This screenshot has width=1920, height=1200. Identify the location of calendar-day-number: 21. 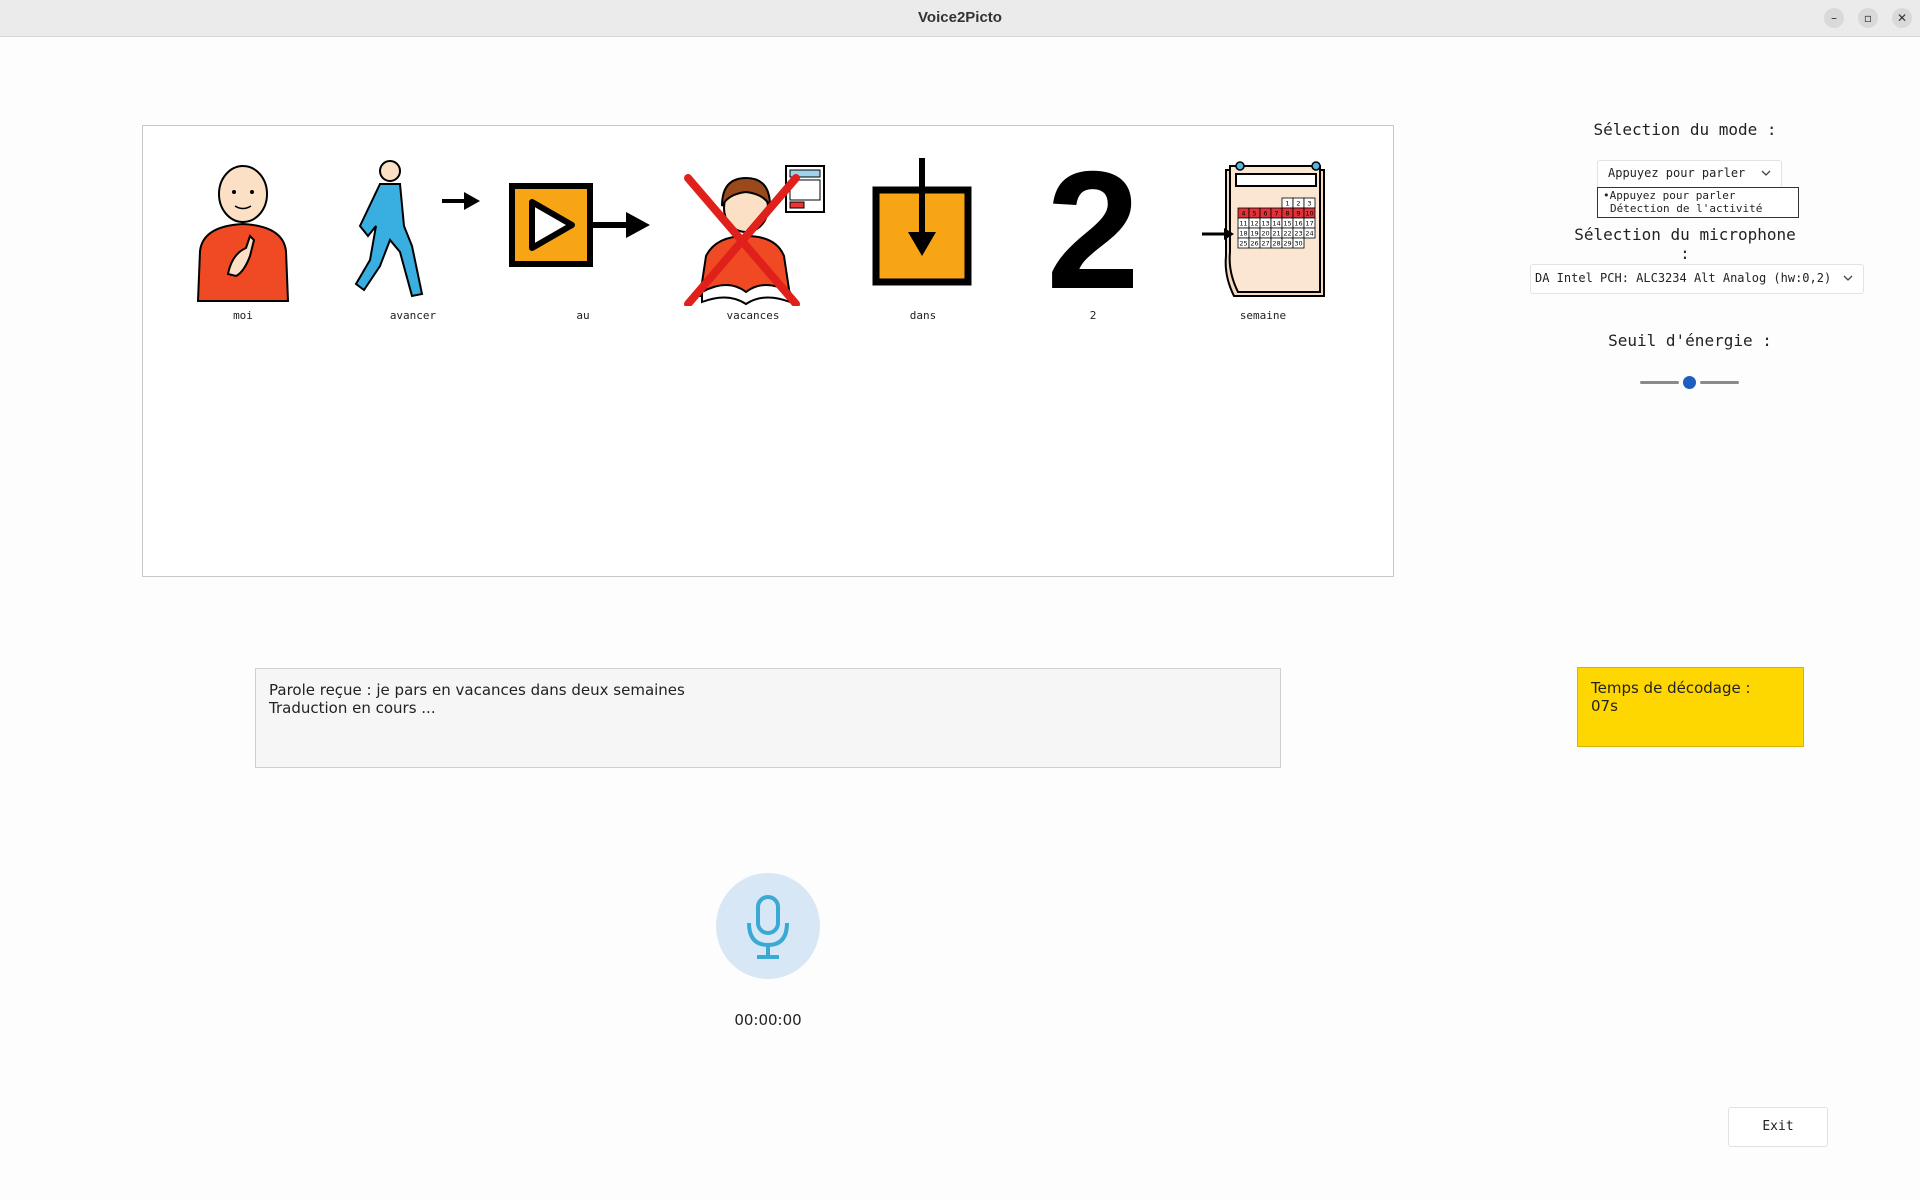
(1276, 234).